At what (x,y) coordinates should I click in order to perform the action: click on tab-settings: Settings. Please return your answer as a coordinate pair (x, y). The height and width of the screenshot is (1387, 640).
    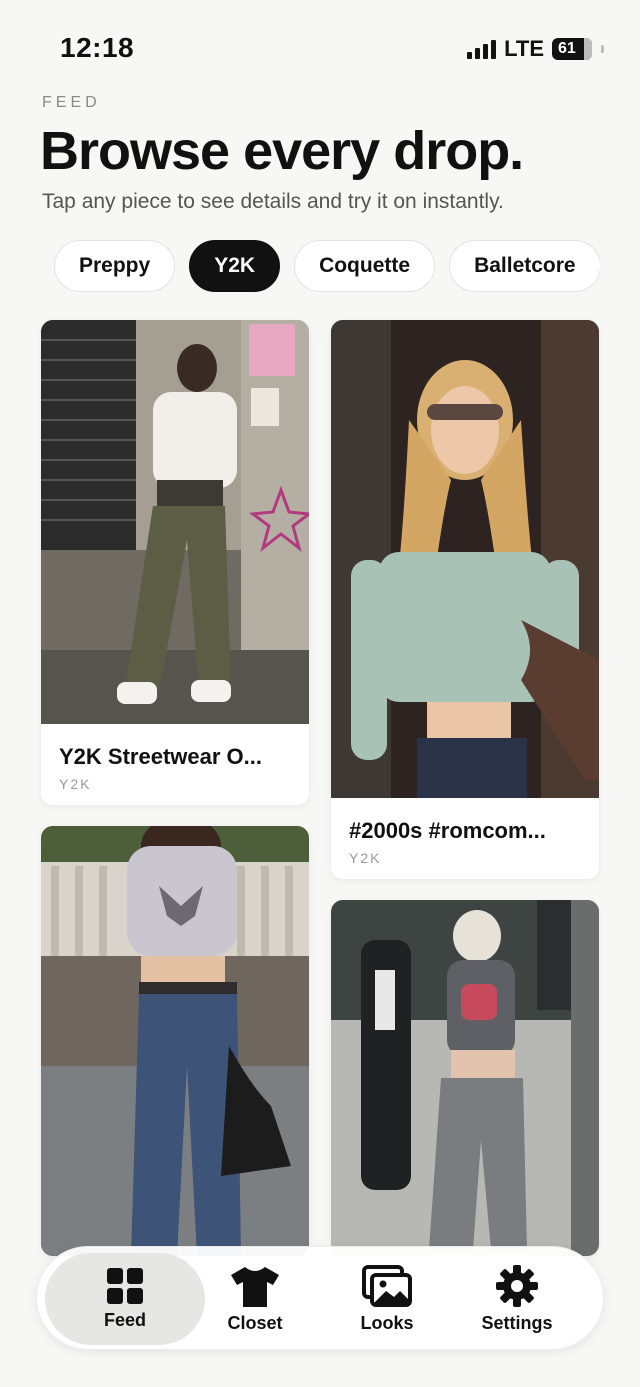
    Looking at the image, I should click on (517, 1299).